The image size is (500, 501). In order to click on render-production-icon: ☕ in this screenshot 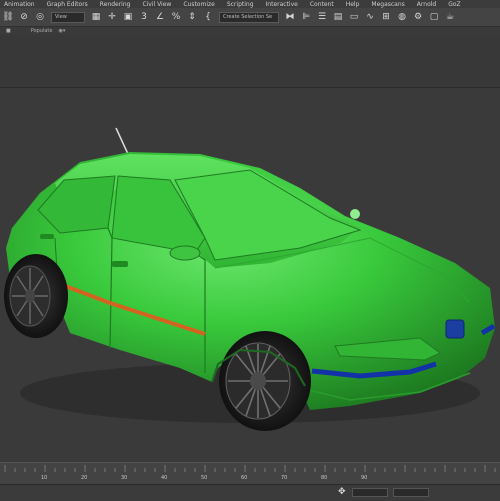, I will do `click(450, 17)`.